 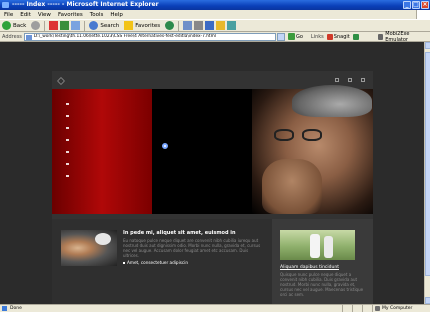 What do you see at coordinates (199, 25) in the screenshot?
I see `print-icon` at bounding box center [199, 25].